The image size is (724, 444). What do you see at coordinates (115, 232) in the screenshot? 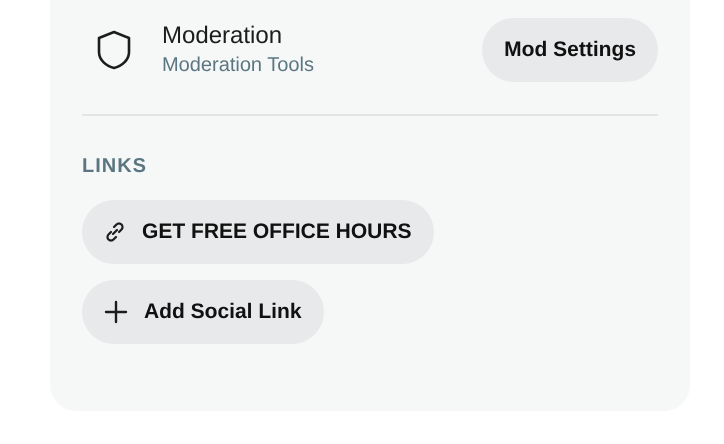
I see `chain-link-icon` at bounding box center [115, 232].